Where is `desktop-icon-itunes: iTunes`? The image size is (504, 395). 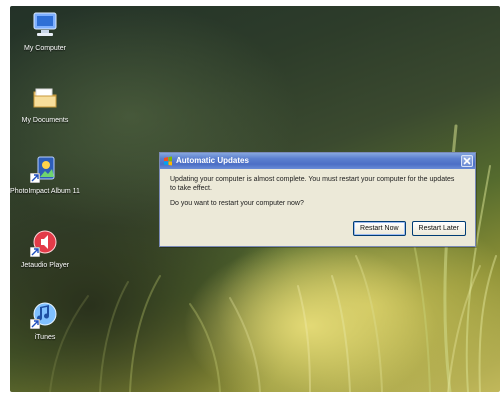
desktop-icon-itunes: iTunes is located at coordinates (45, 320).